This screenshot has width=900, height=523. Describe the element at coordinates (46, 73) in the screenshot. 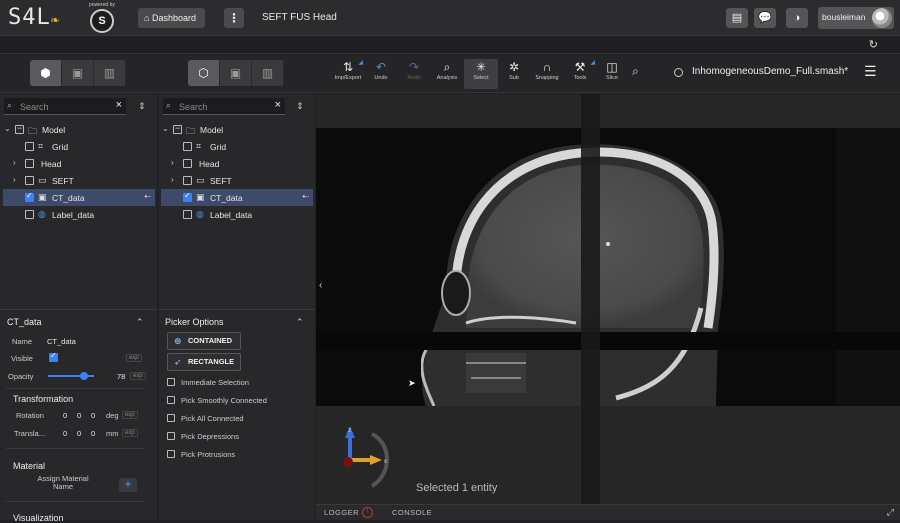

I see `cube-icon: ⬢` at that location.